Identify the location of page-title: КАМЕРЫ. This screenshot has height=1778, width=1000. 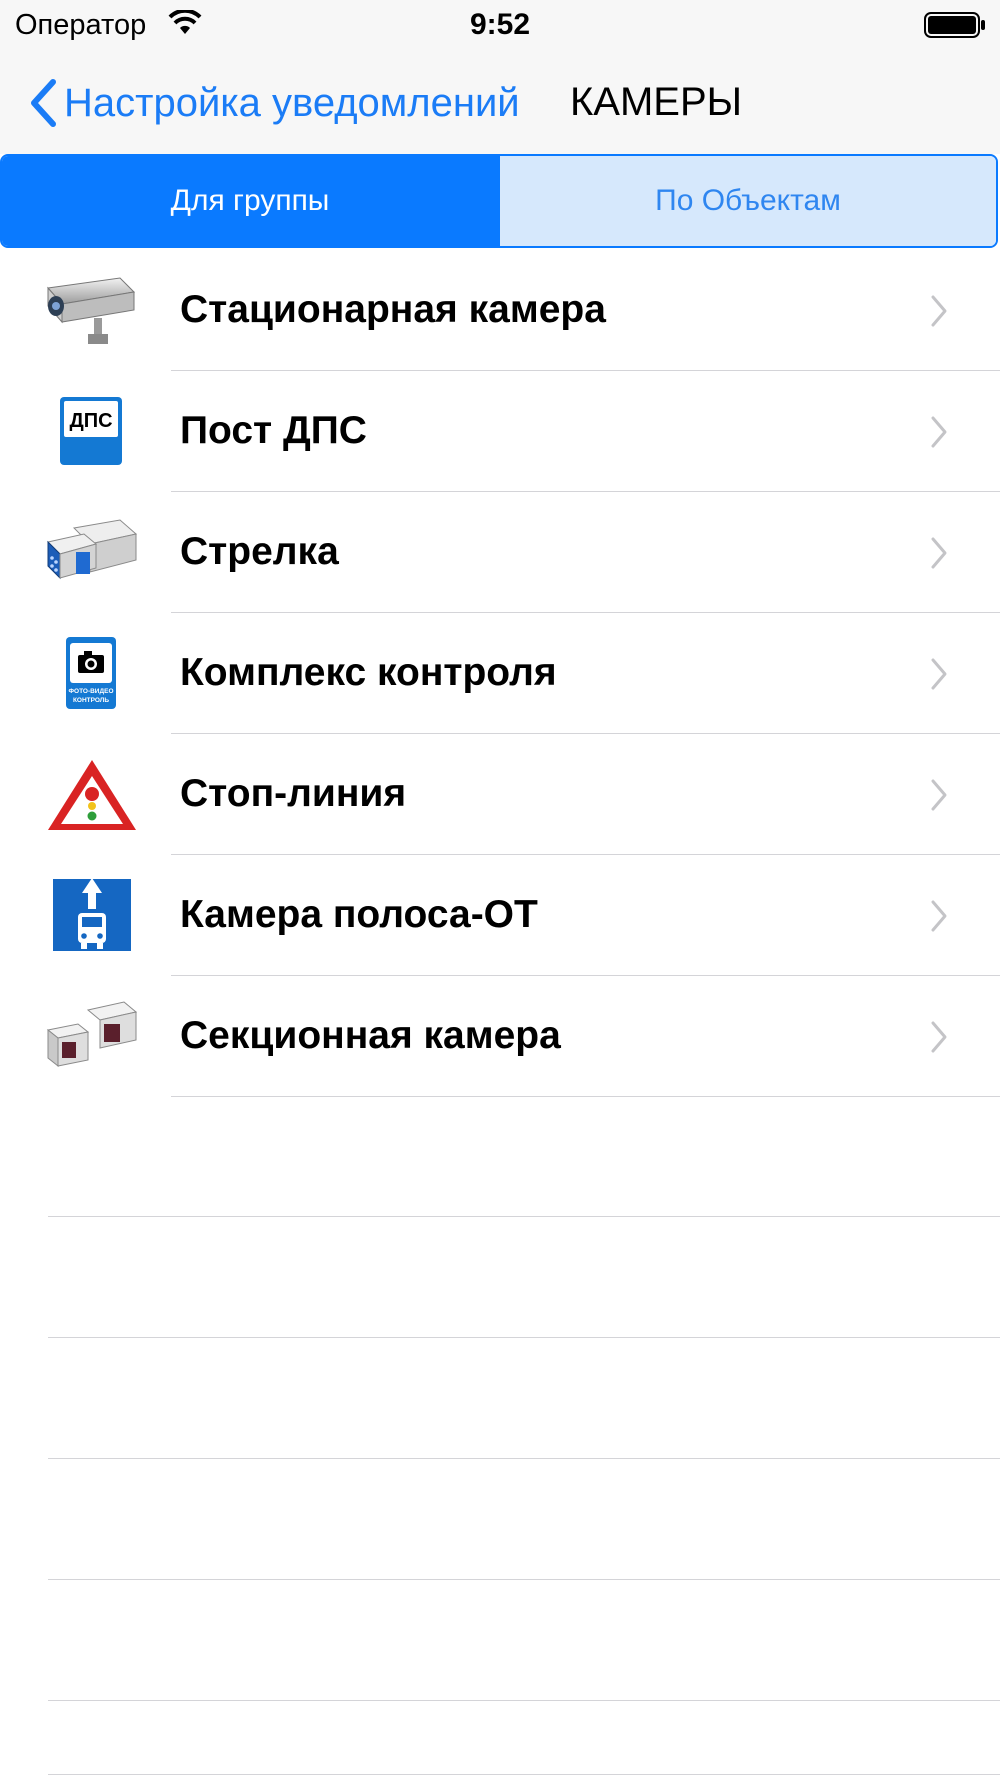
(656, 102).